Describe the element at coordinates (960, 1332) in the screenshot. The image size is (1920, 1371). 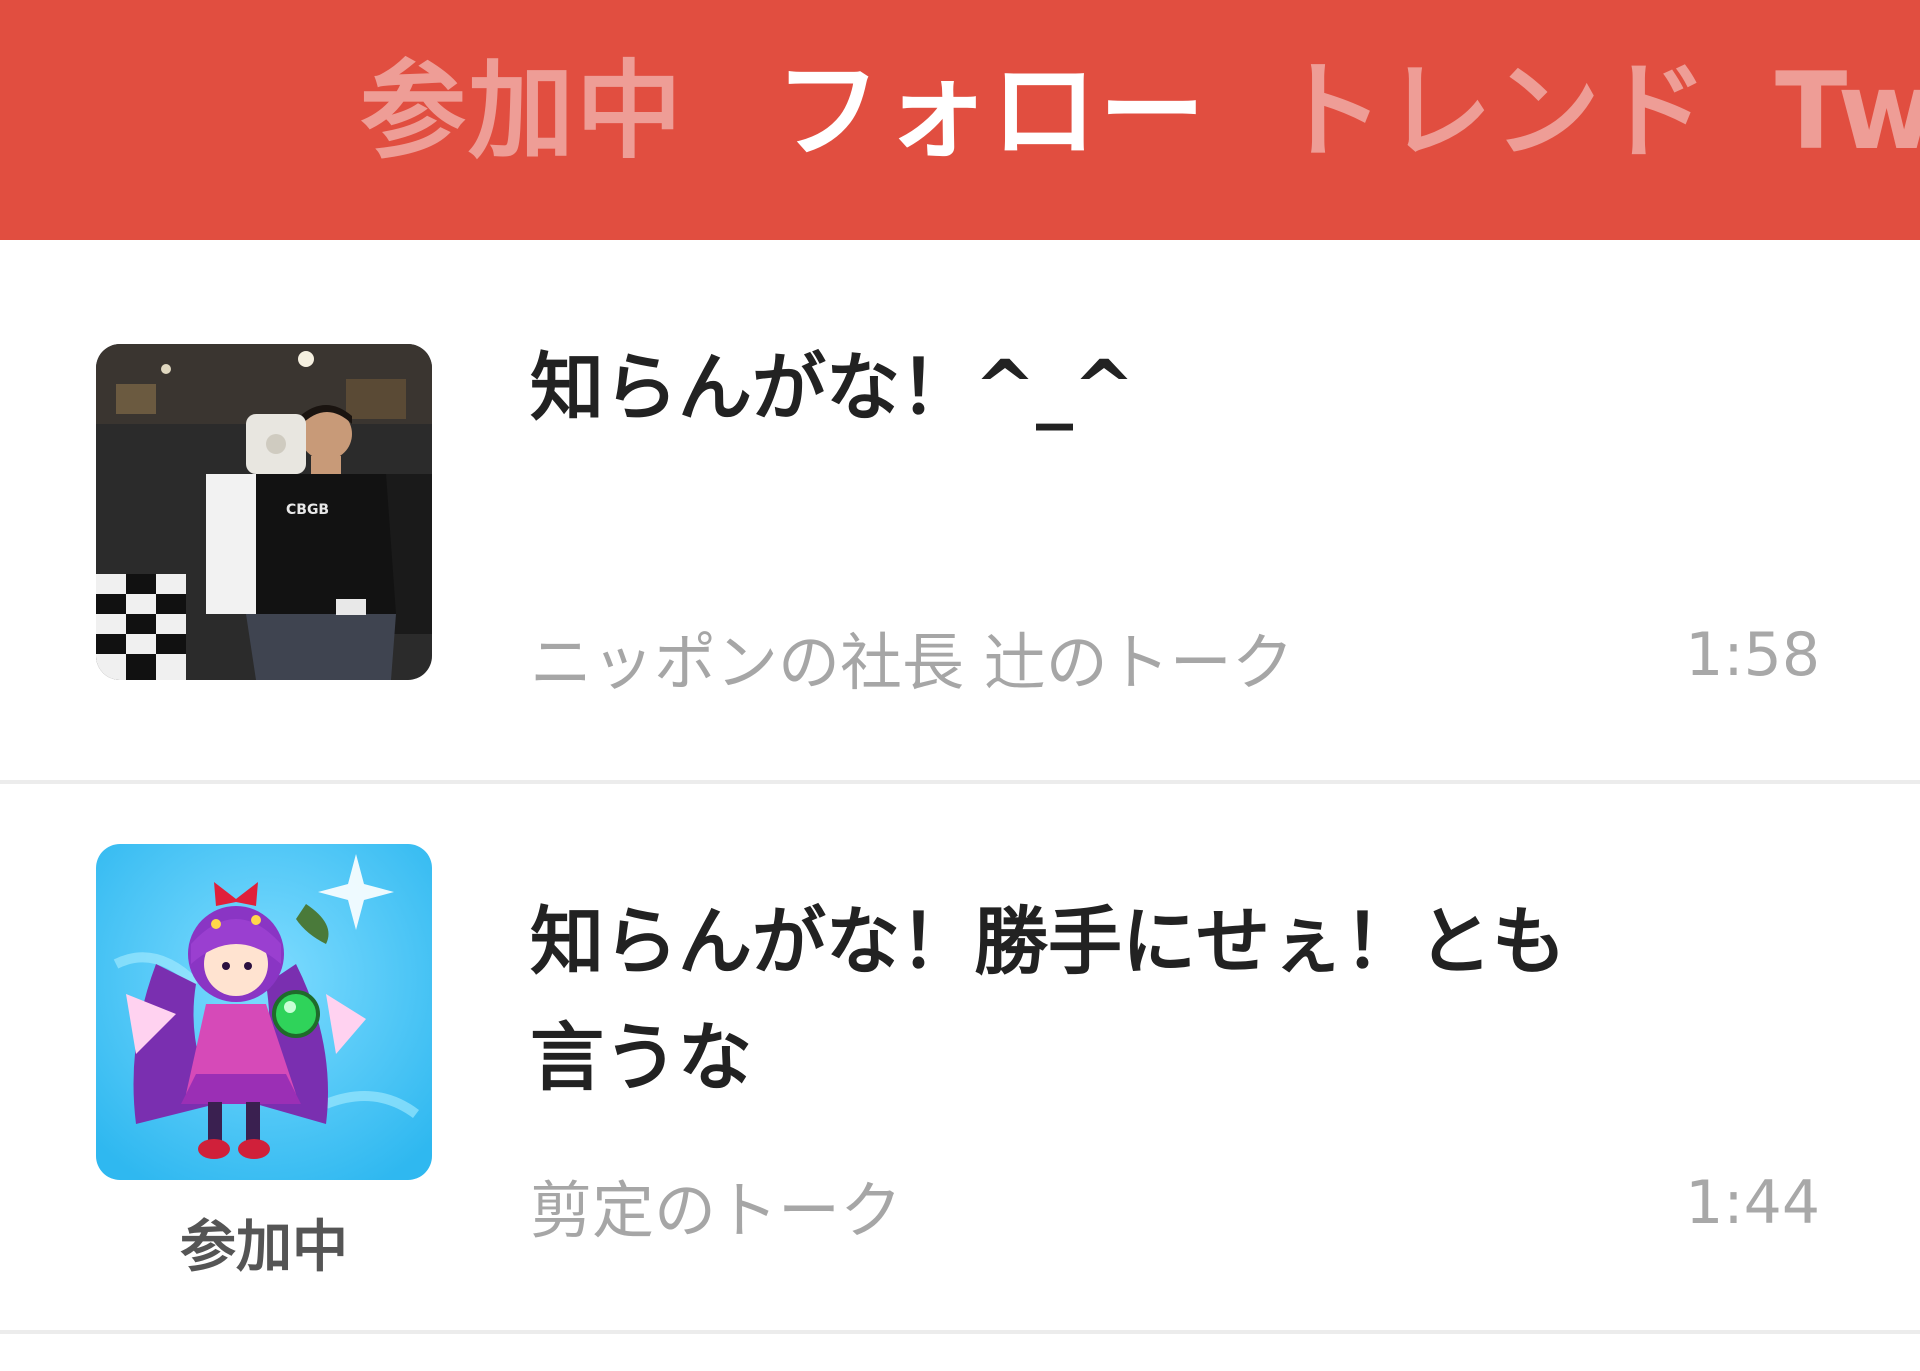
I see `divider` at that location.